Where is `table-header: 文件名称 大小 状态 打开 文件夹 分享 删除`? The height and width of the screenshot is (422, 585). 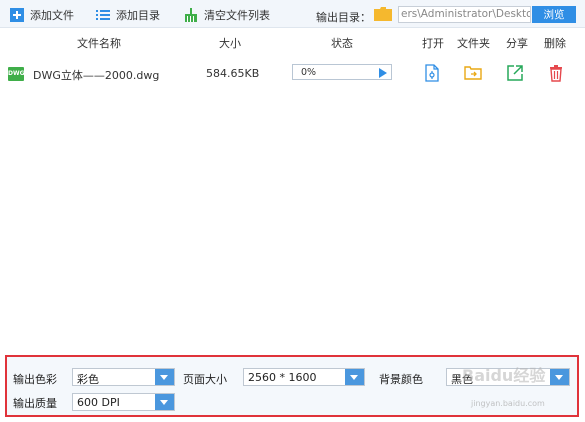 table-header: 文件名称 大小 状态 打开 文件夹 分享 删除 is located at coordinates (292, 41).